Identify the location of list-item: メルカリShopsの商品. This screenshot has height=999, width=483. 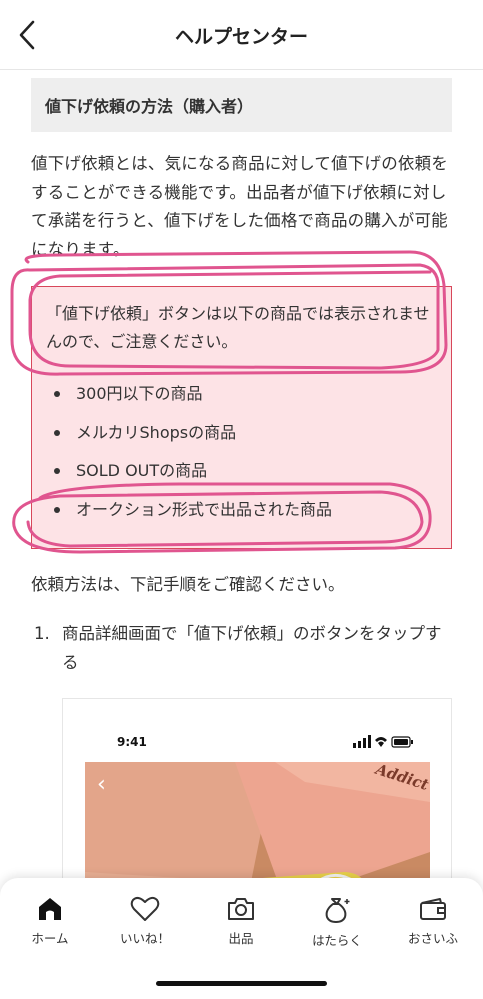
(191, 433).